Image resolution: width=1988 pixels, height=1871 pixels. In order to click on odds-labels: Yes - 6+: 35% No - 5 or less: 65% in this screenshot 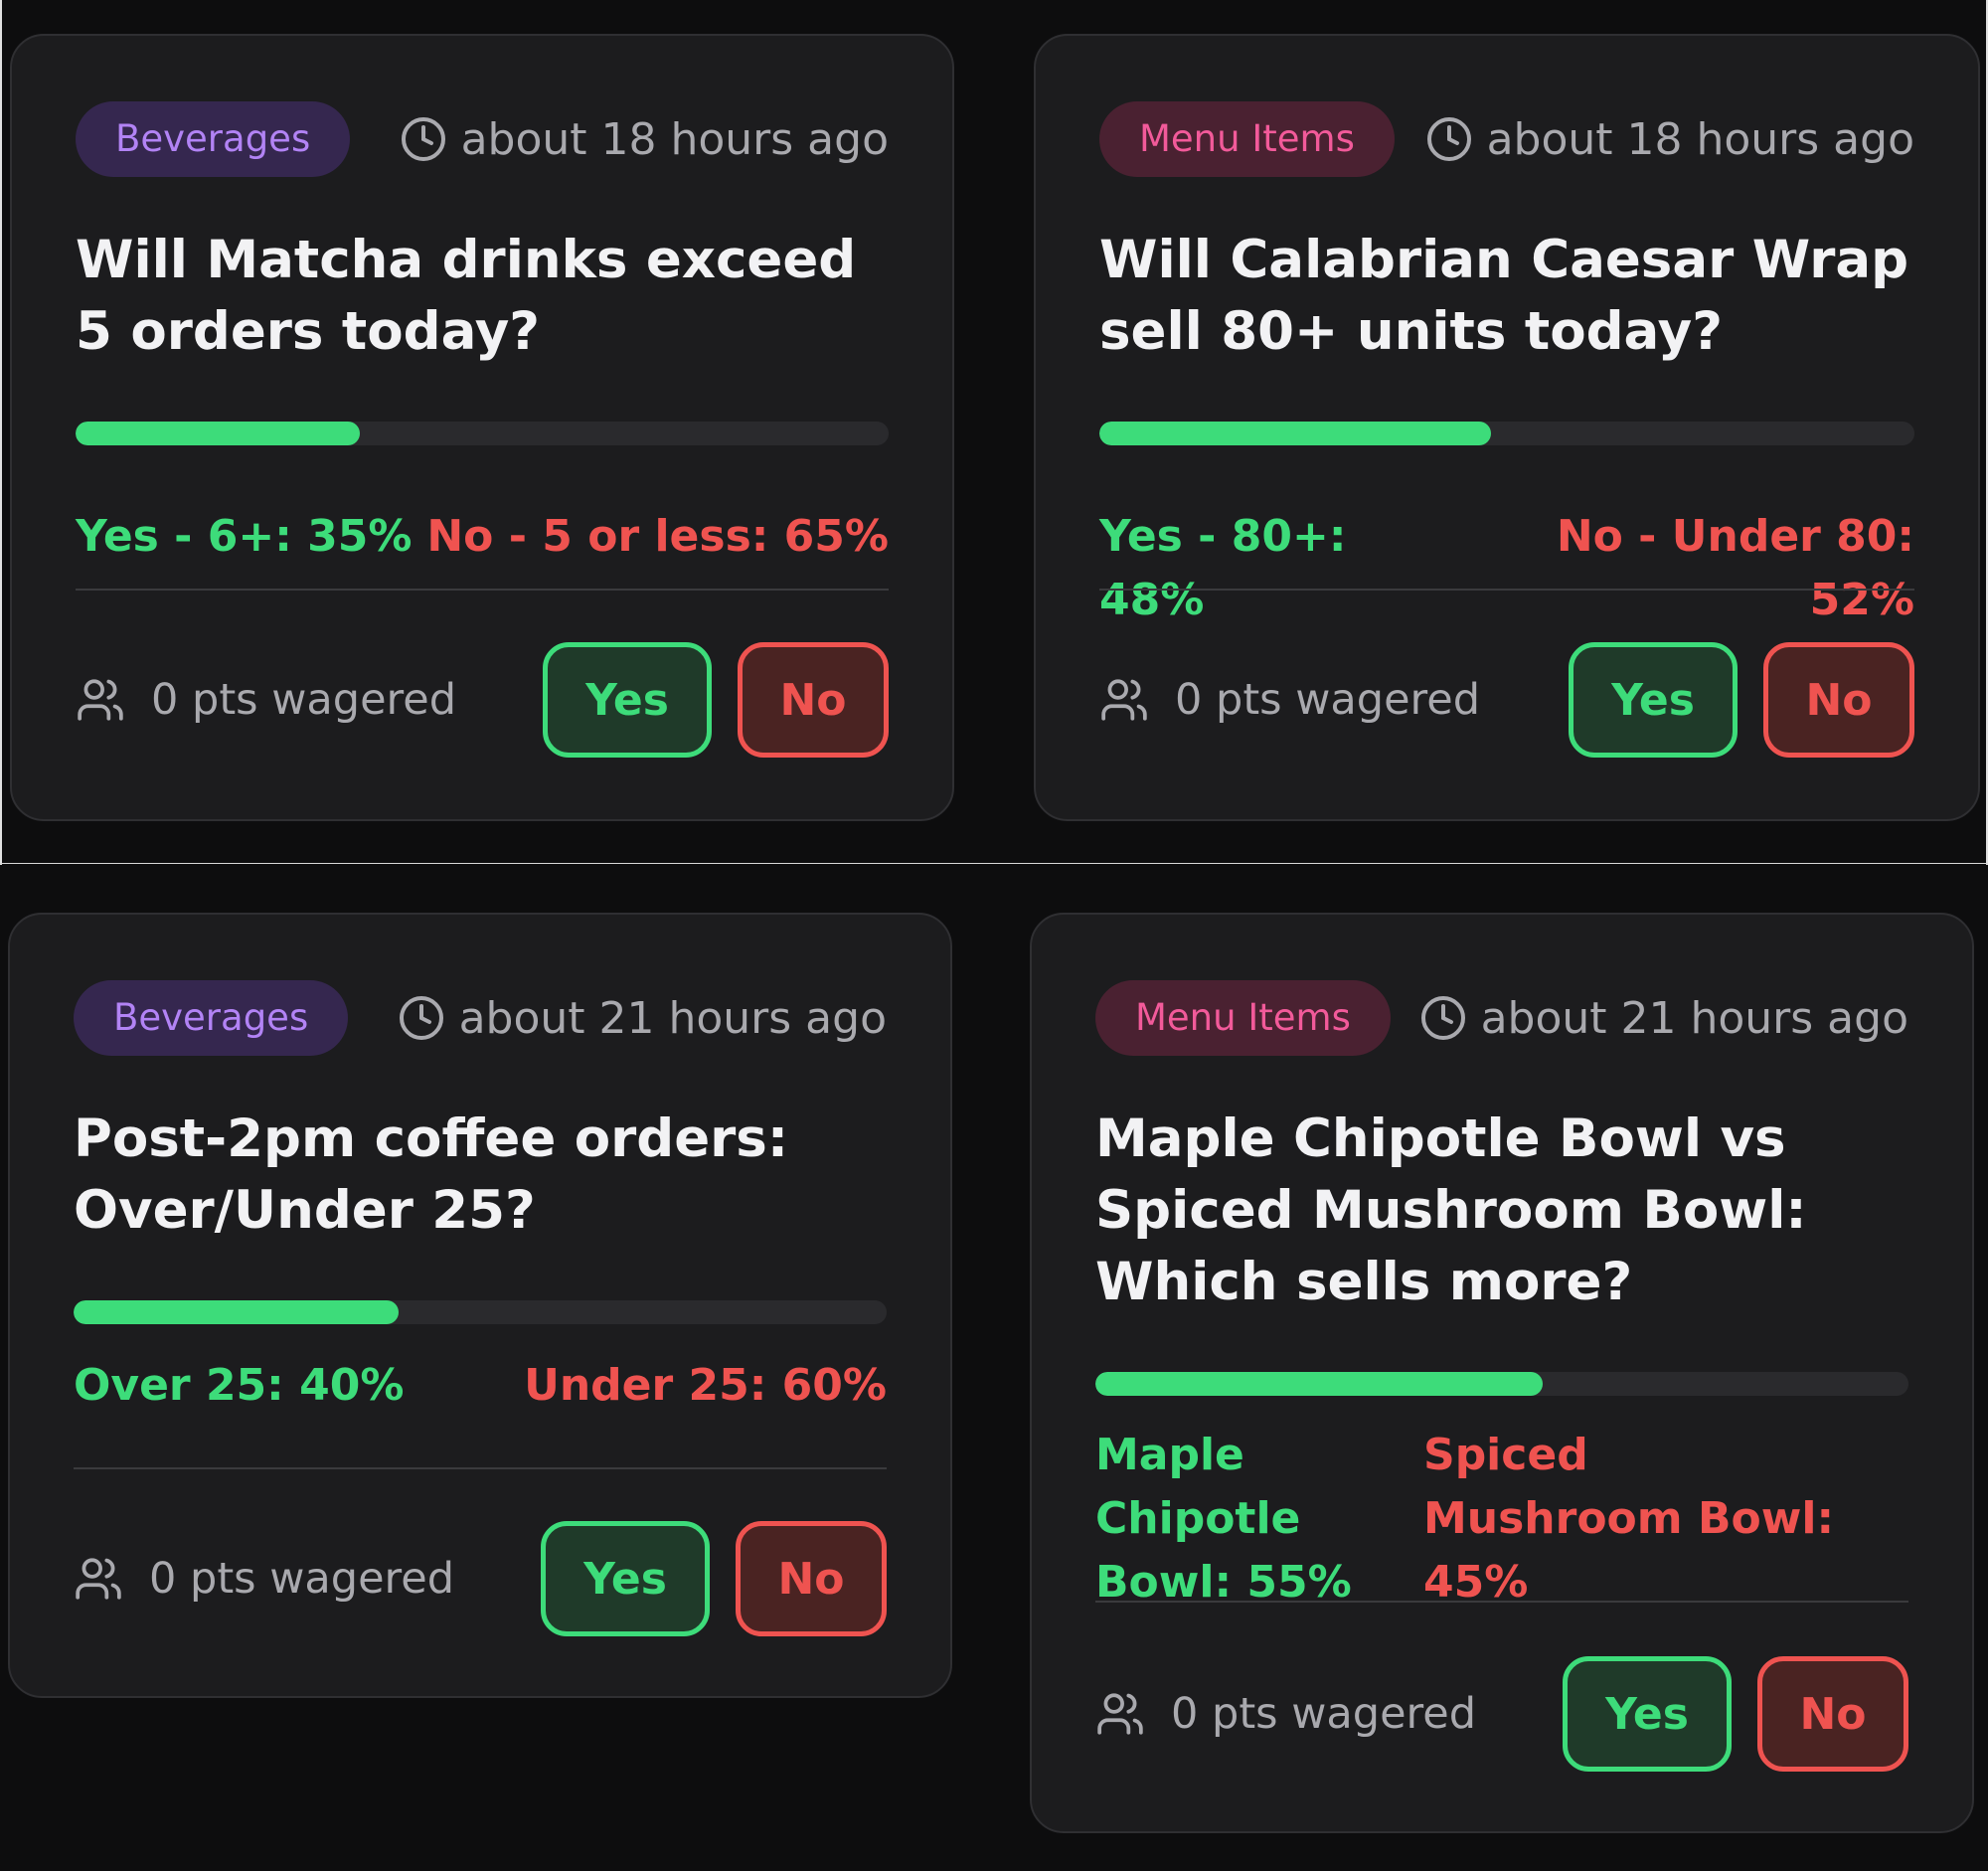, I will do `click(482, 537)`.